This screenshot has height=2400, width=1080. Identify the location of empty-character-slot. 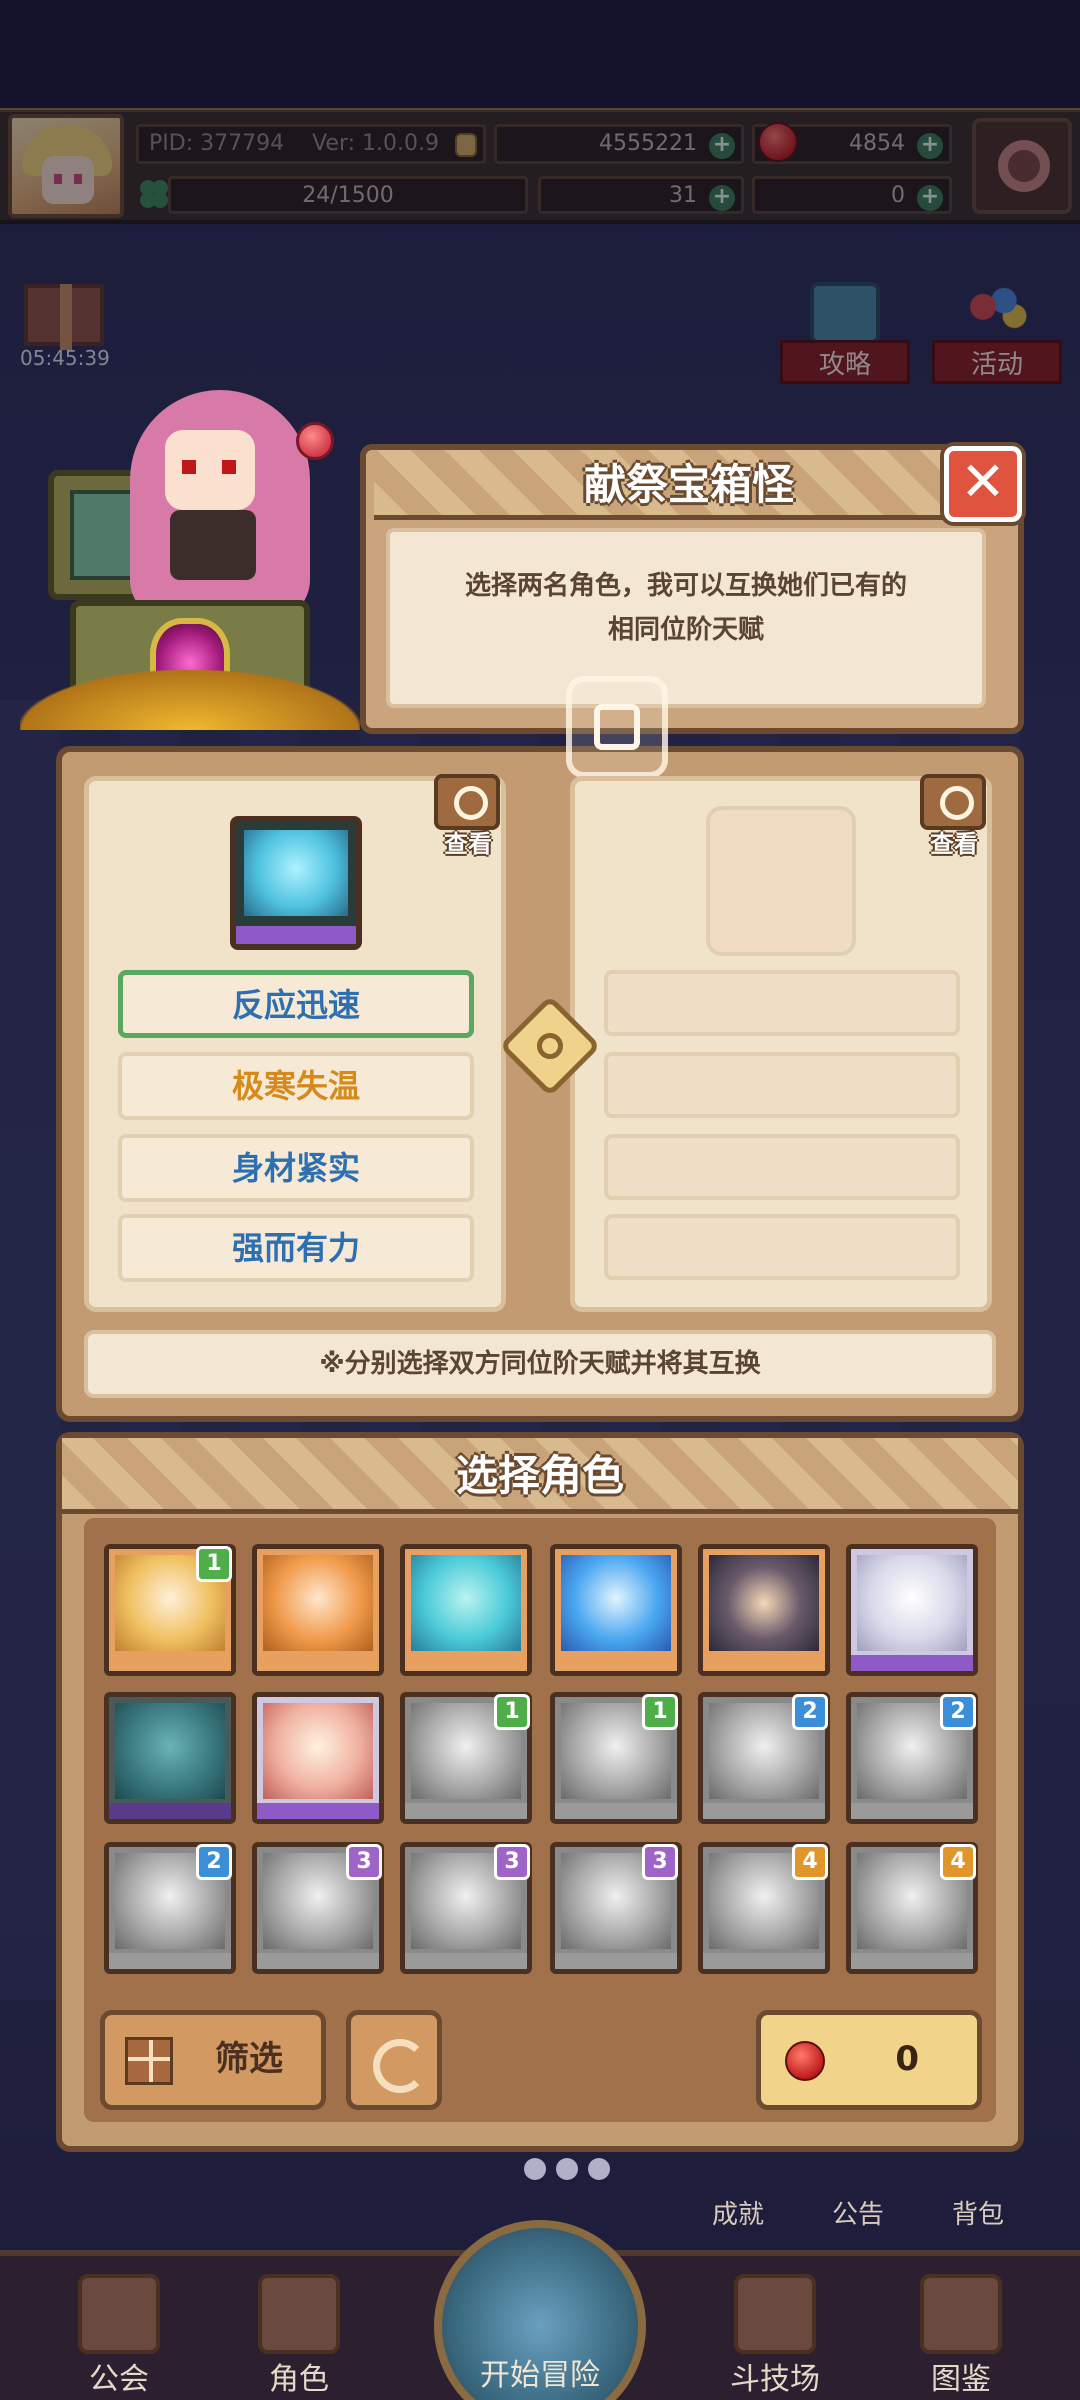
(781, 881).